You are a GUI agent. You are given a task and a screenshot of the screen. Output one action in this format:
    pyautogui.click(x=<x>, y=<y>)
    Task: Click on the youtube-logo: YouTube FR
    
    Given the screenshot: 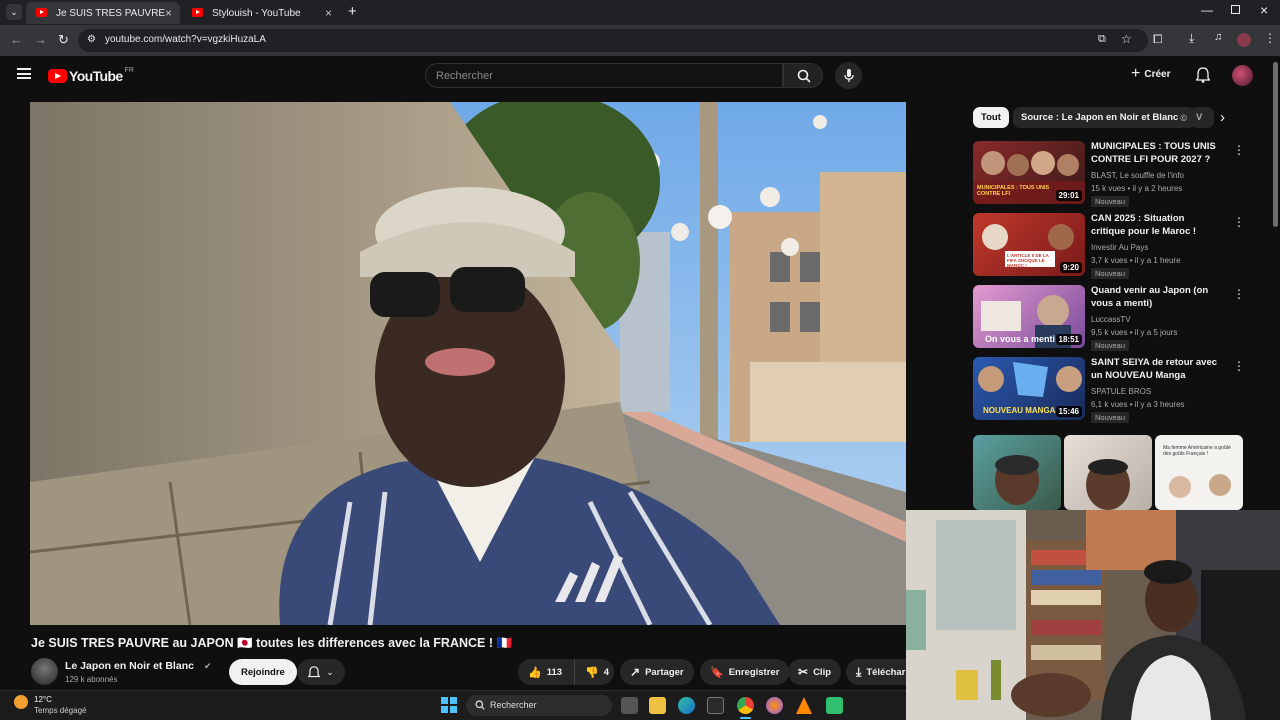 What is the action you would take?
    pyautogui.click(x=91, y=76)
    